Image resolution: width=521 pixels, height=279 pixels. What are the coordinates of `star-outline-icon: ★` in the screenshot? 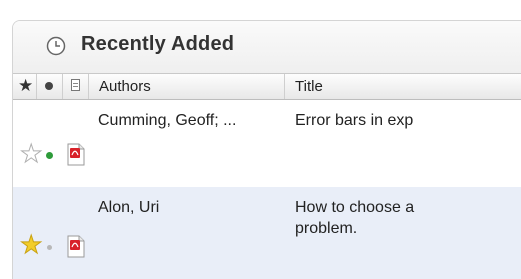 It's located at (30, 154).